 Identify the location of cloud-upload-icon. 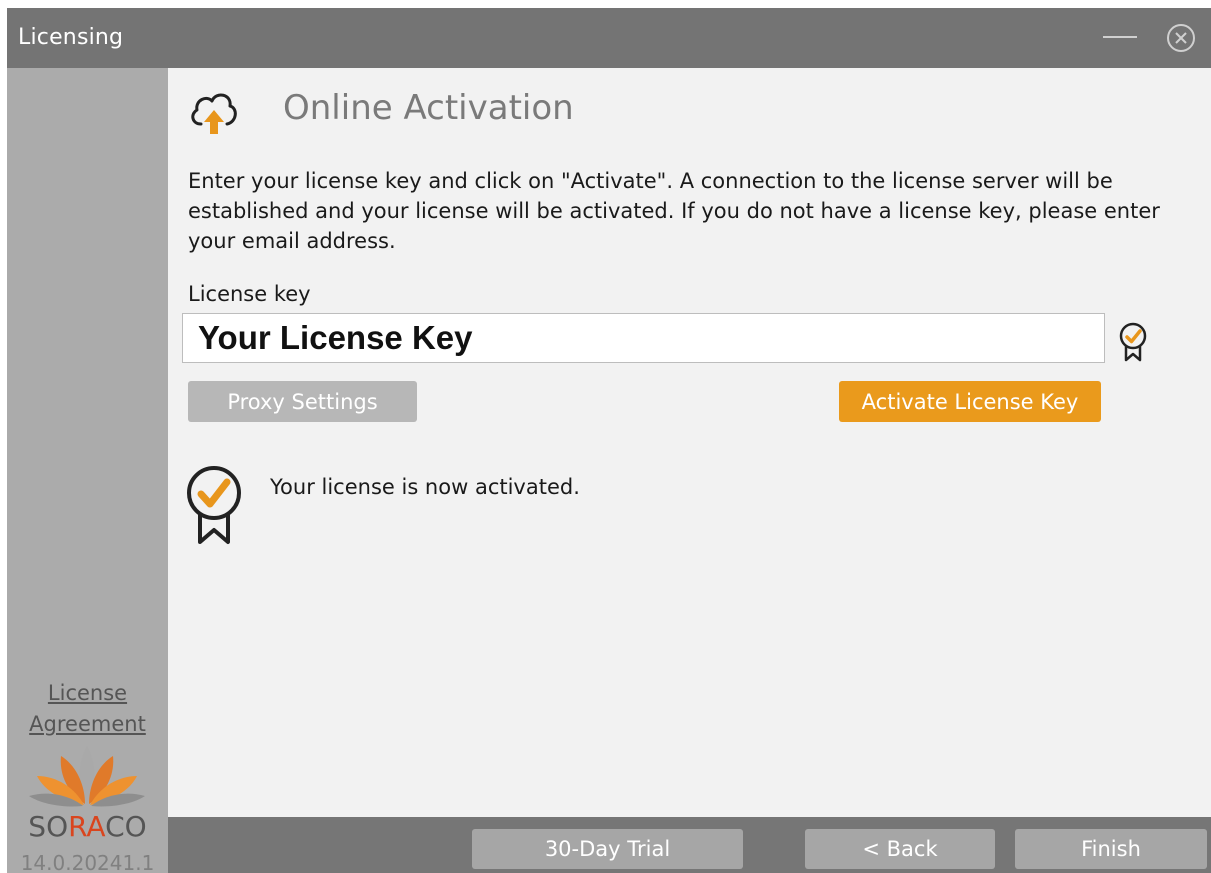
(214, 113).